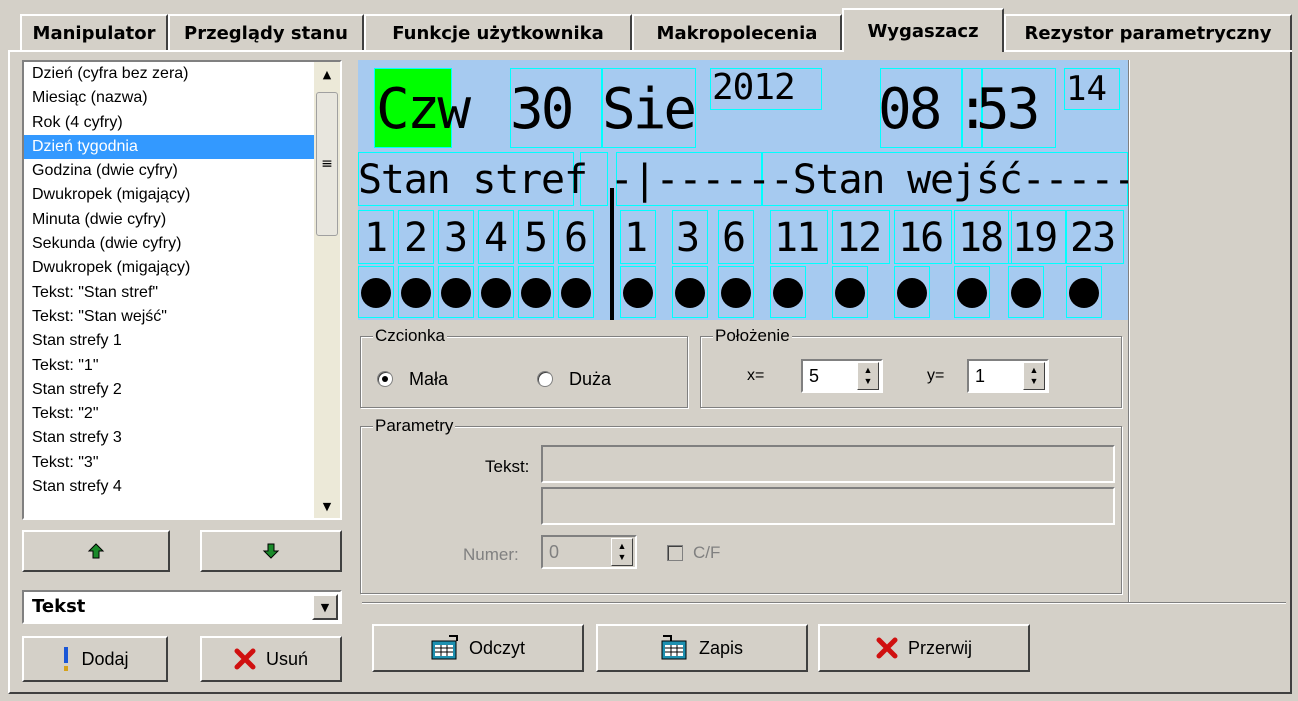  I want to click on cf-label: C/F, so click(707, 552).